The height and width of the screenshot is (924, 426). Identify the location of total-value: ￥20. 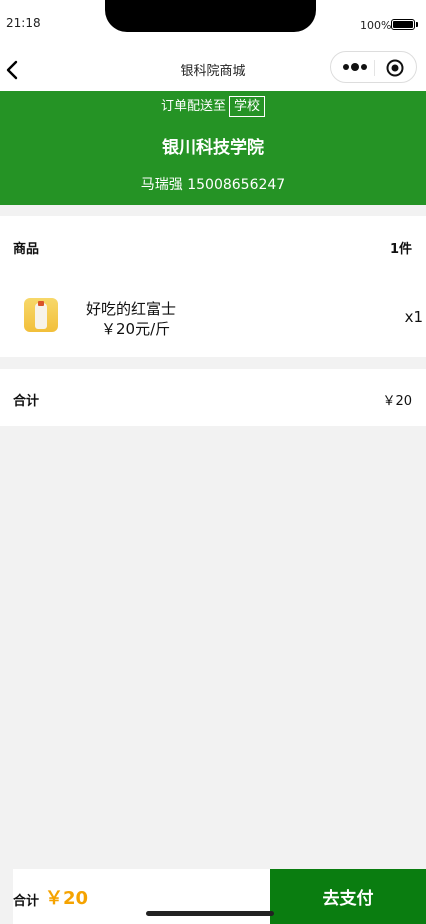
(397, 401).